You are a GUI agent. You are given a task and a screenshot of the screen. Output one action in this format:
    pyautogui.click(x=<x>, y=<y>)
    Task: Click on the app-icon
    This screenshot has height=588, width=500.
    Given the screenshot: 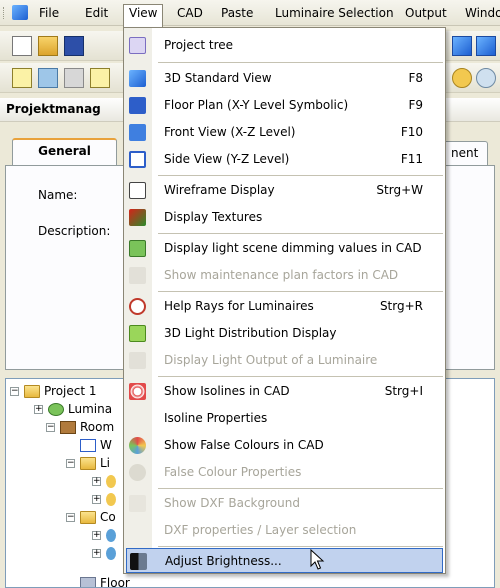 What is the action you would take?
    pyautogui.click(x=20, y=12)
    